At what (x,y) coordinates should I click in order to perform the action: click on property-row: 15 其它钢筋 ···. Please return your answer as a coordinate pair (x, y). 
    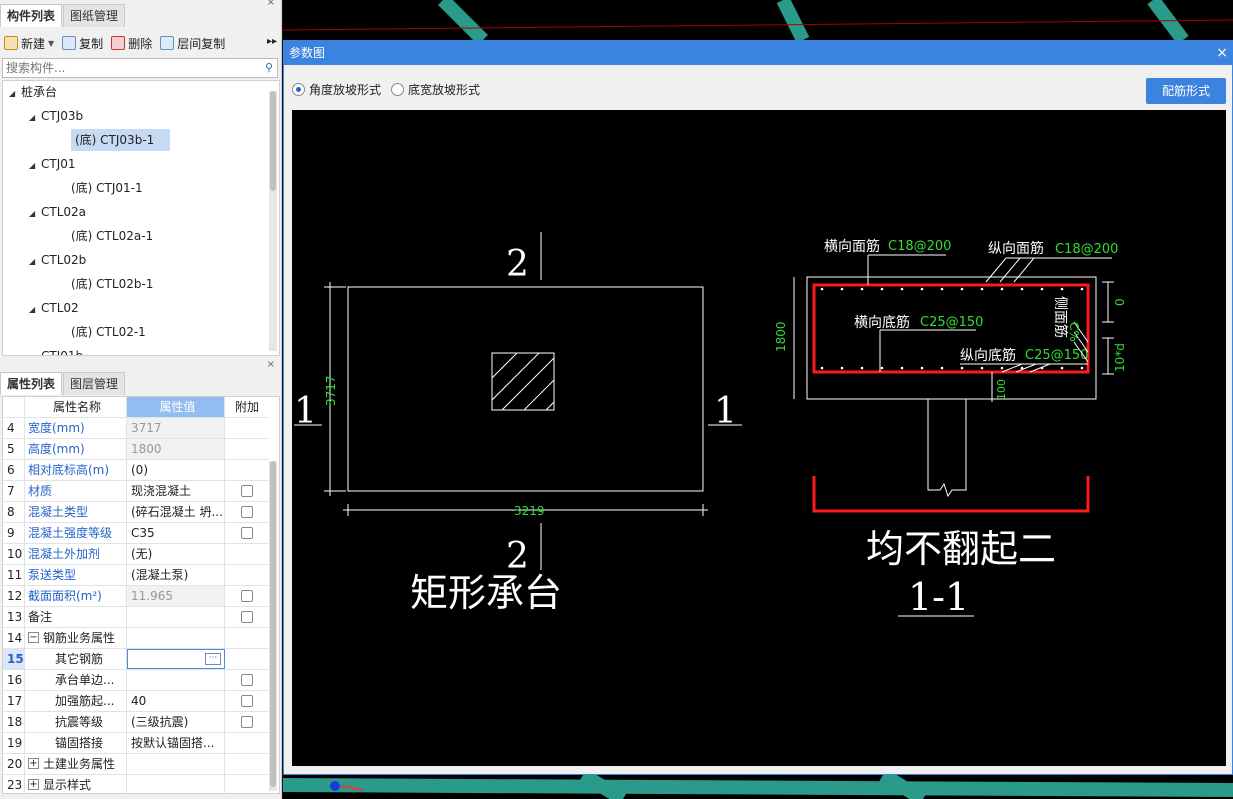
    Looking at the image, I should click on (136, 659).